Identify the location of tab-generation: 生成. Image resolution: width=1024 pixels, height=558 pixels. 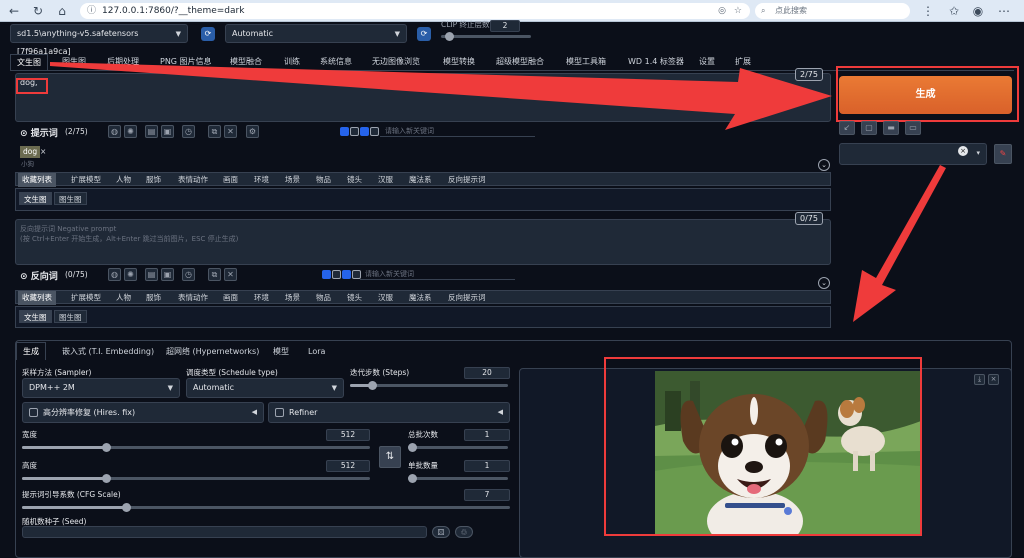
(31, 351).